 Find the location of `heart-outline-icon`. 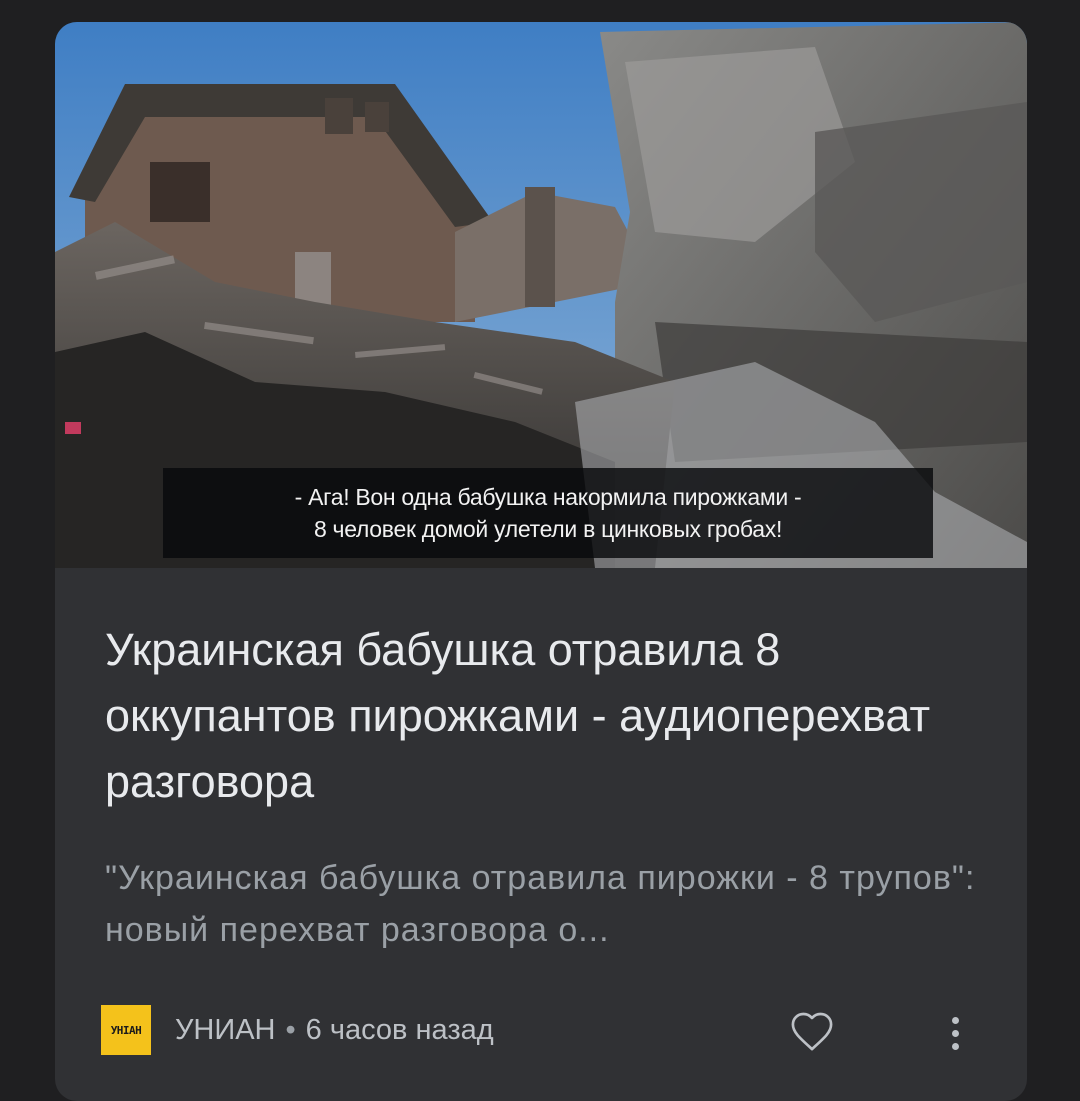

heart-outline-icon is located at coordinates (812, 1031).